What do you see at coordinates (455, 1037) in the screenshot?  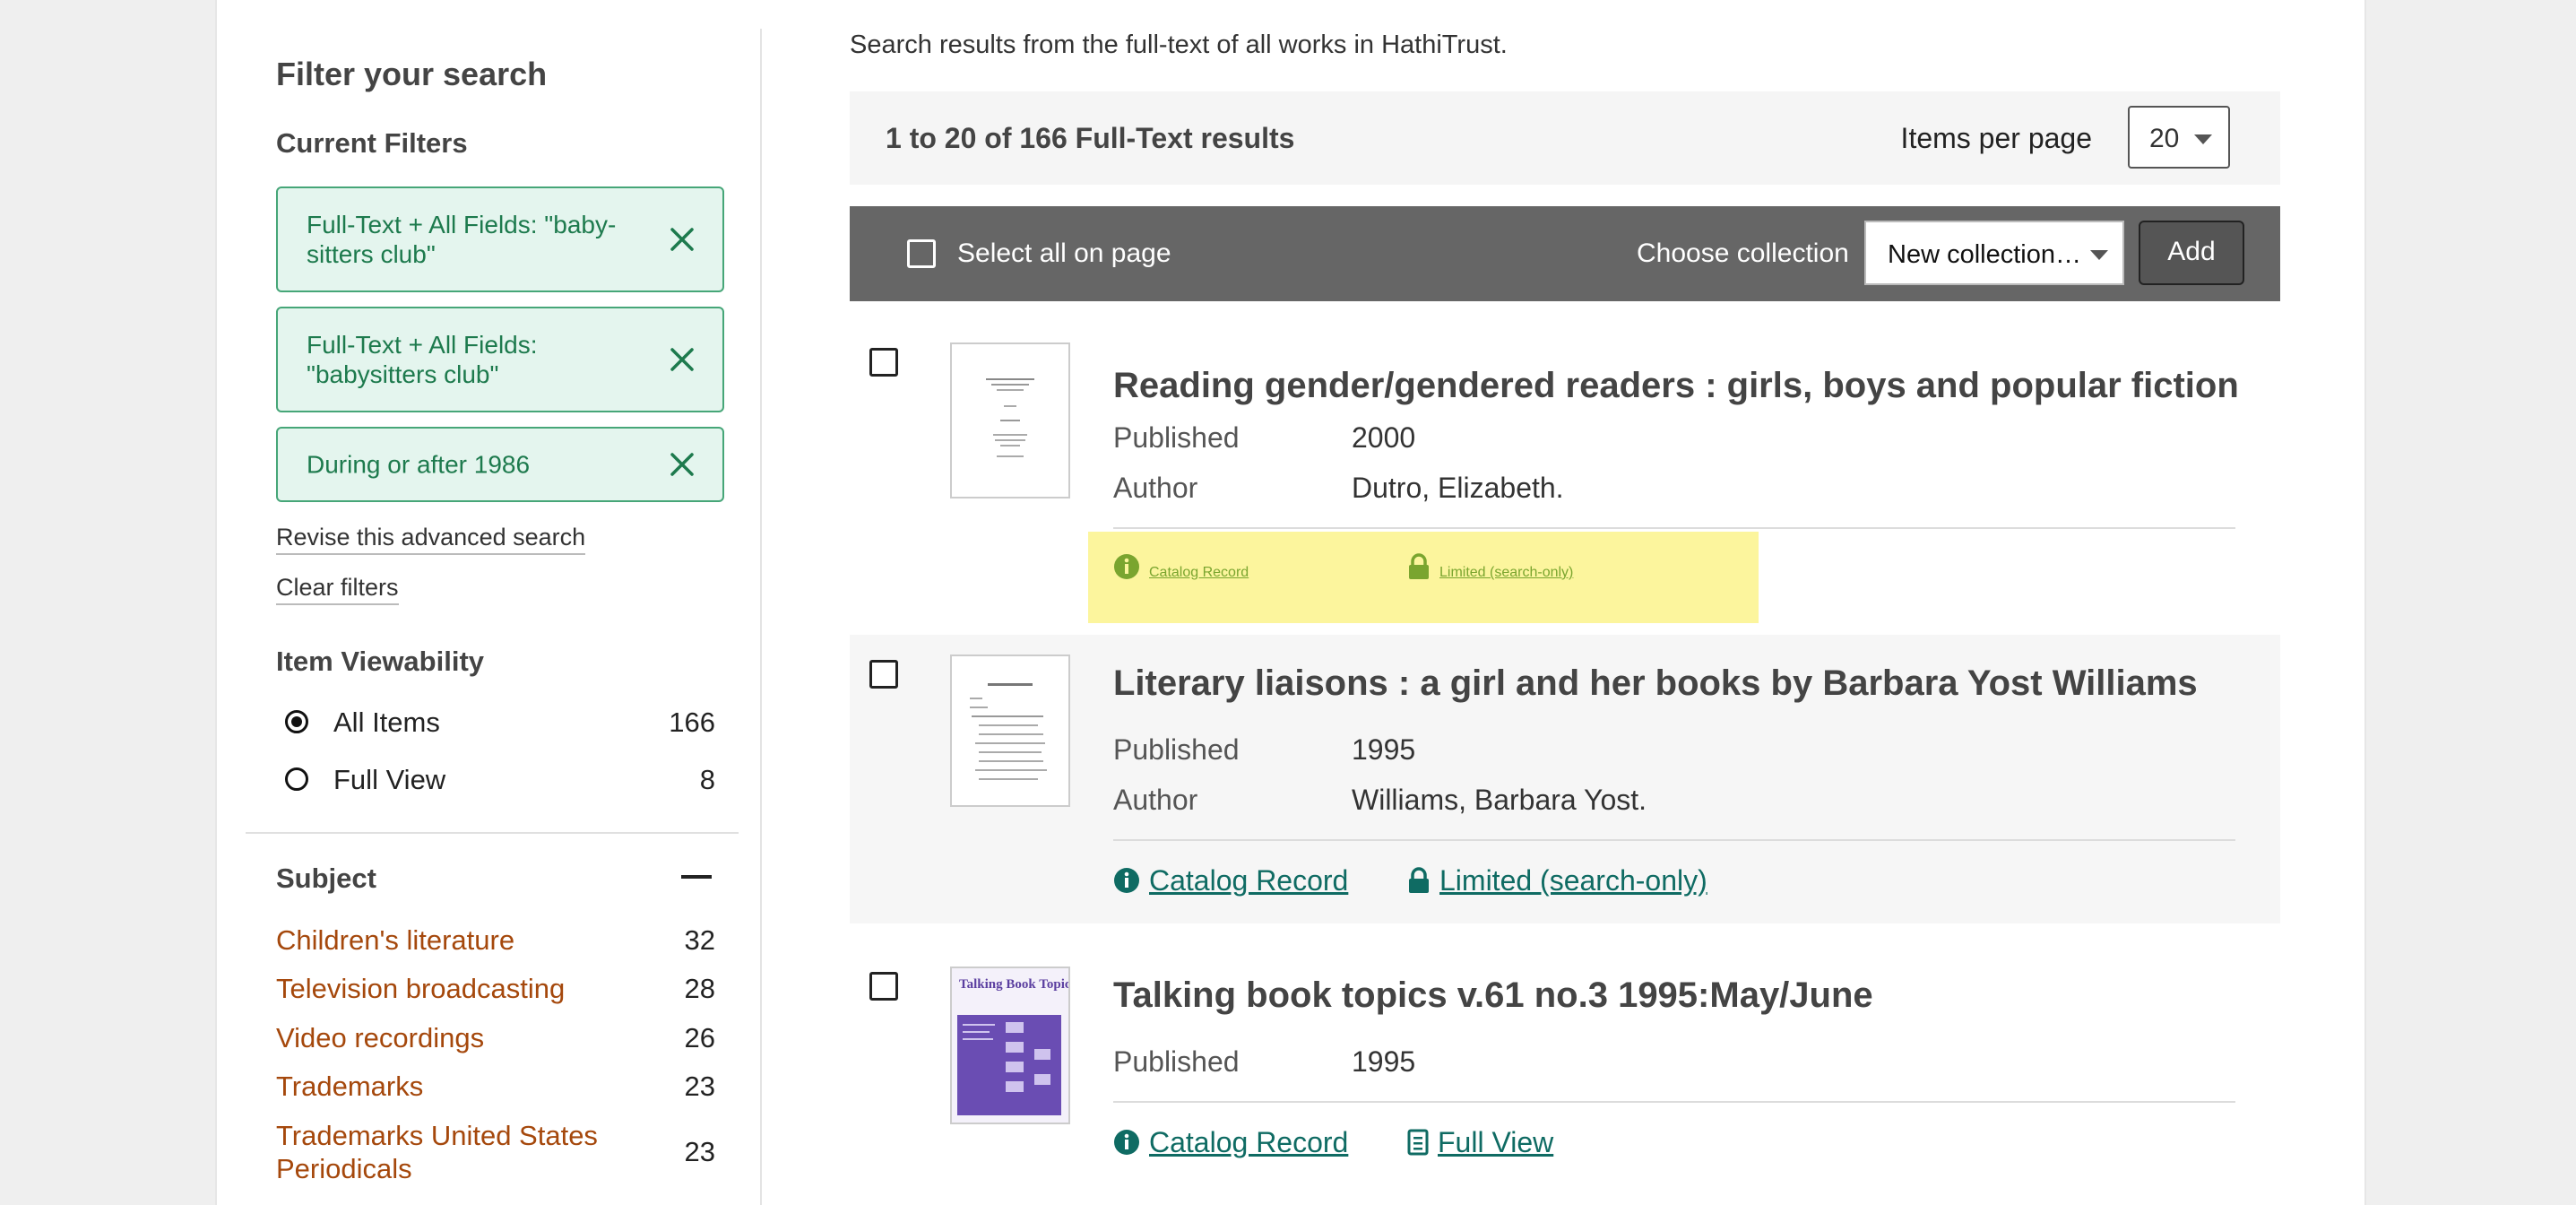 I see `subject-link: Video recordings` at bounding box center [455, 1037].